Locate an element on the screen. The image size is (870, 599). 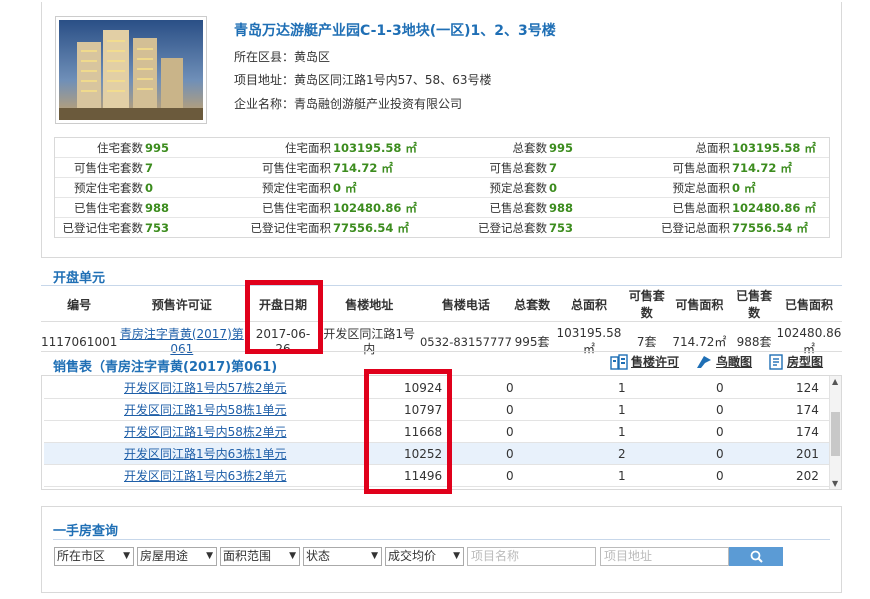
stat-label: 预定住宅套数 is located at coordinates (108, 188).